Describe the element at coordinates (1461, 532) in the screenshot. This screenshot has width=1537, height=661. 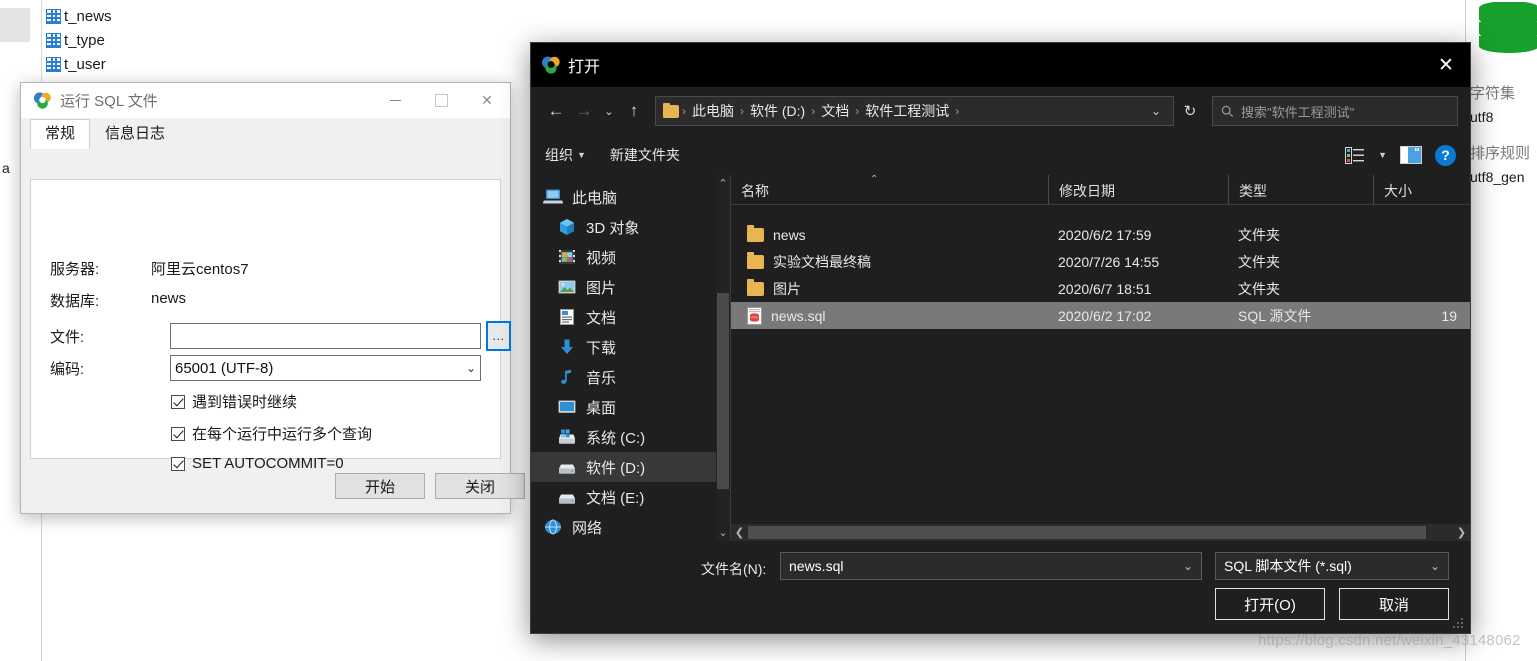
I see `scroll-right-icon: ❯` at that location.